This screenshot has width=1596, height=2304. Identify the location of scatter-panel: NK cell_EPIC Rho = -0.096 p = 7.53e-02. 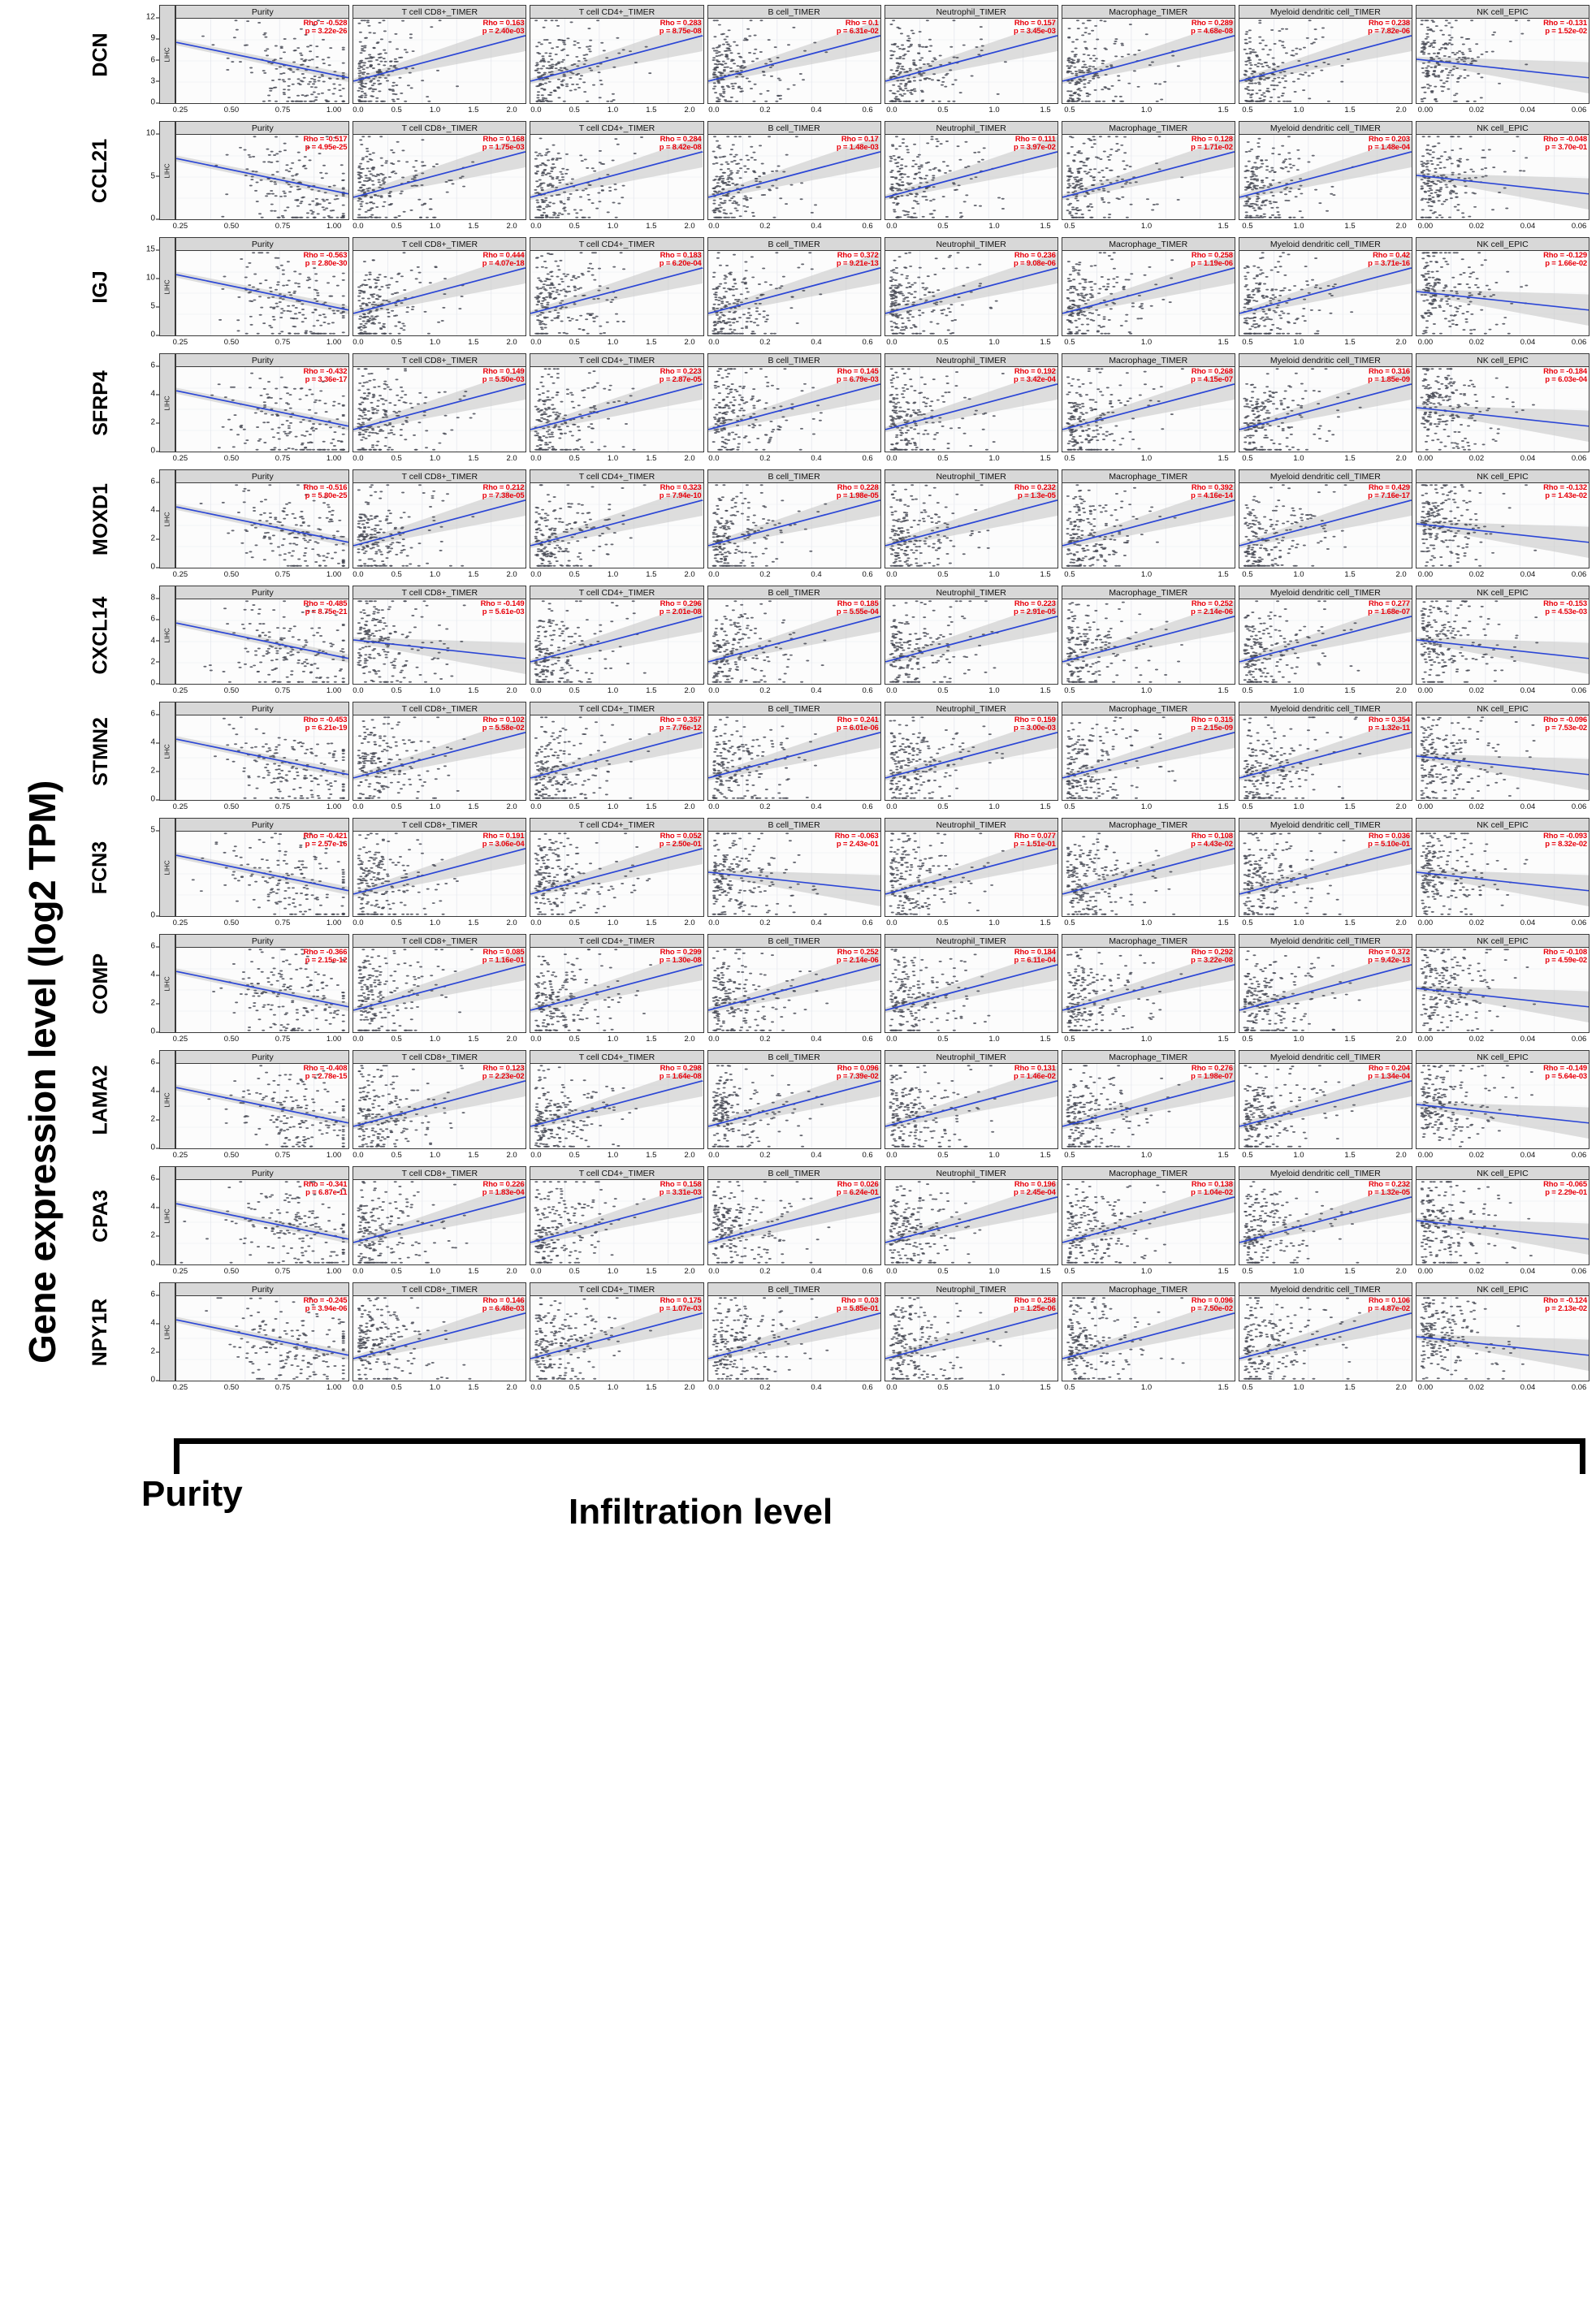
(1502, 751).